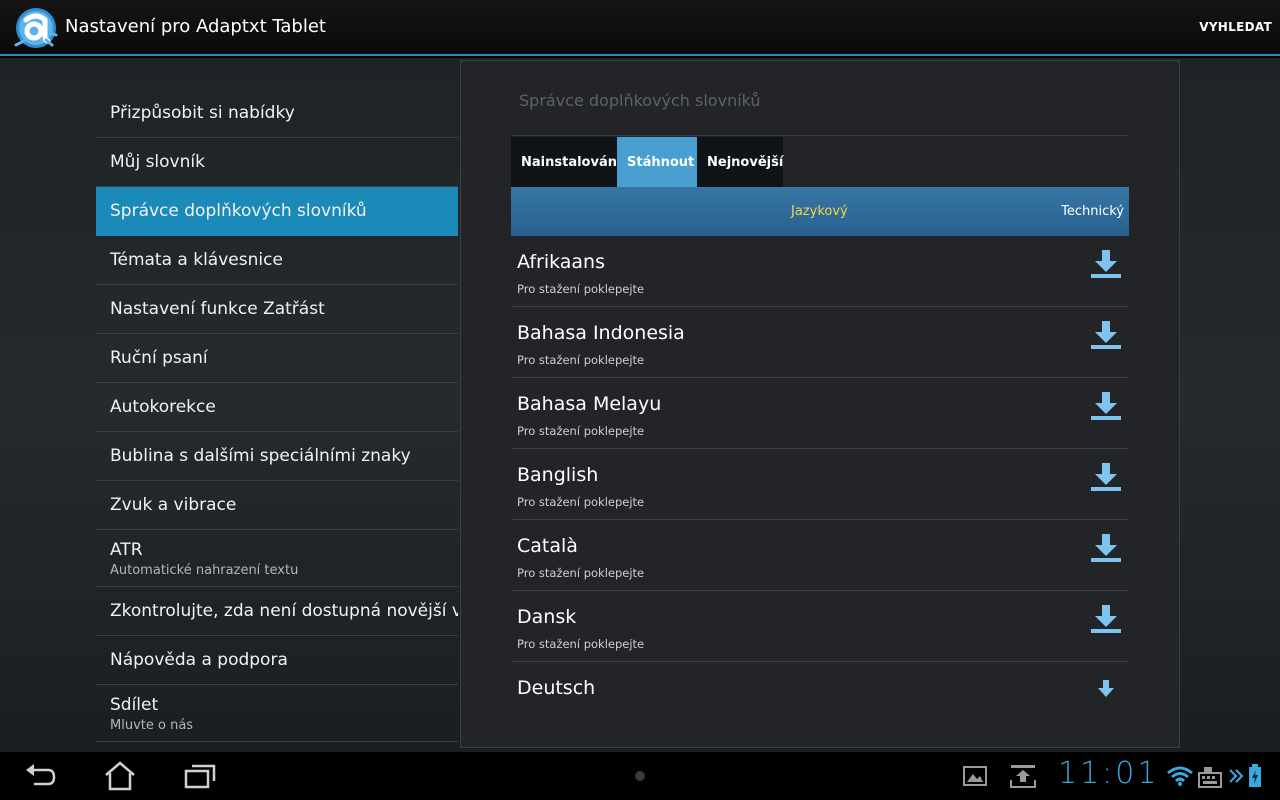 The width and height of the screenshot is (1280, 800). I want to click on clock: 11:01, so click(1108, 773).